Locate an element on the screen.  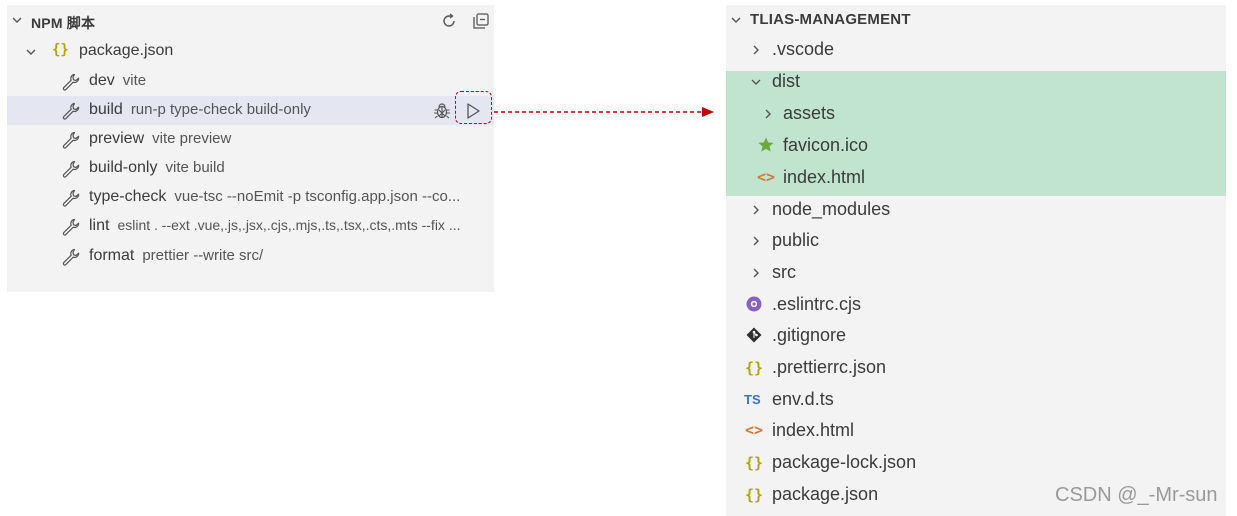
tree-item-label: env.d.ts is located at coordinates (803, 399).